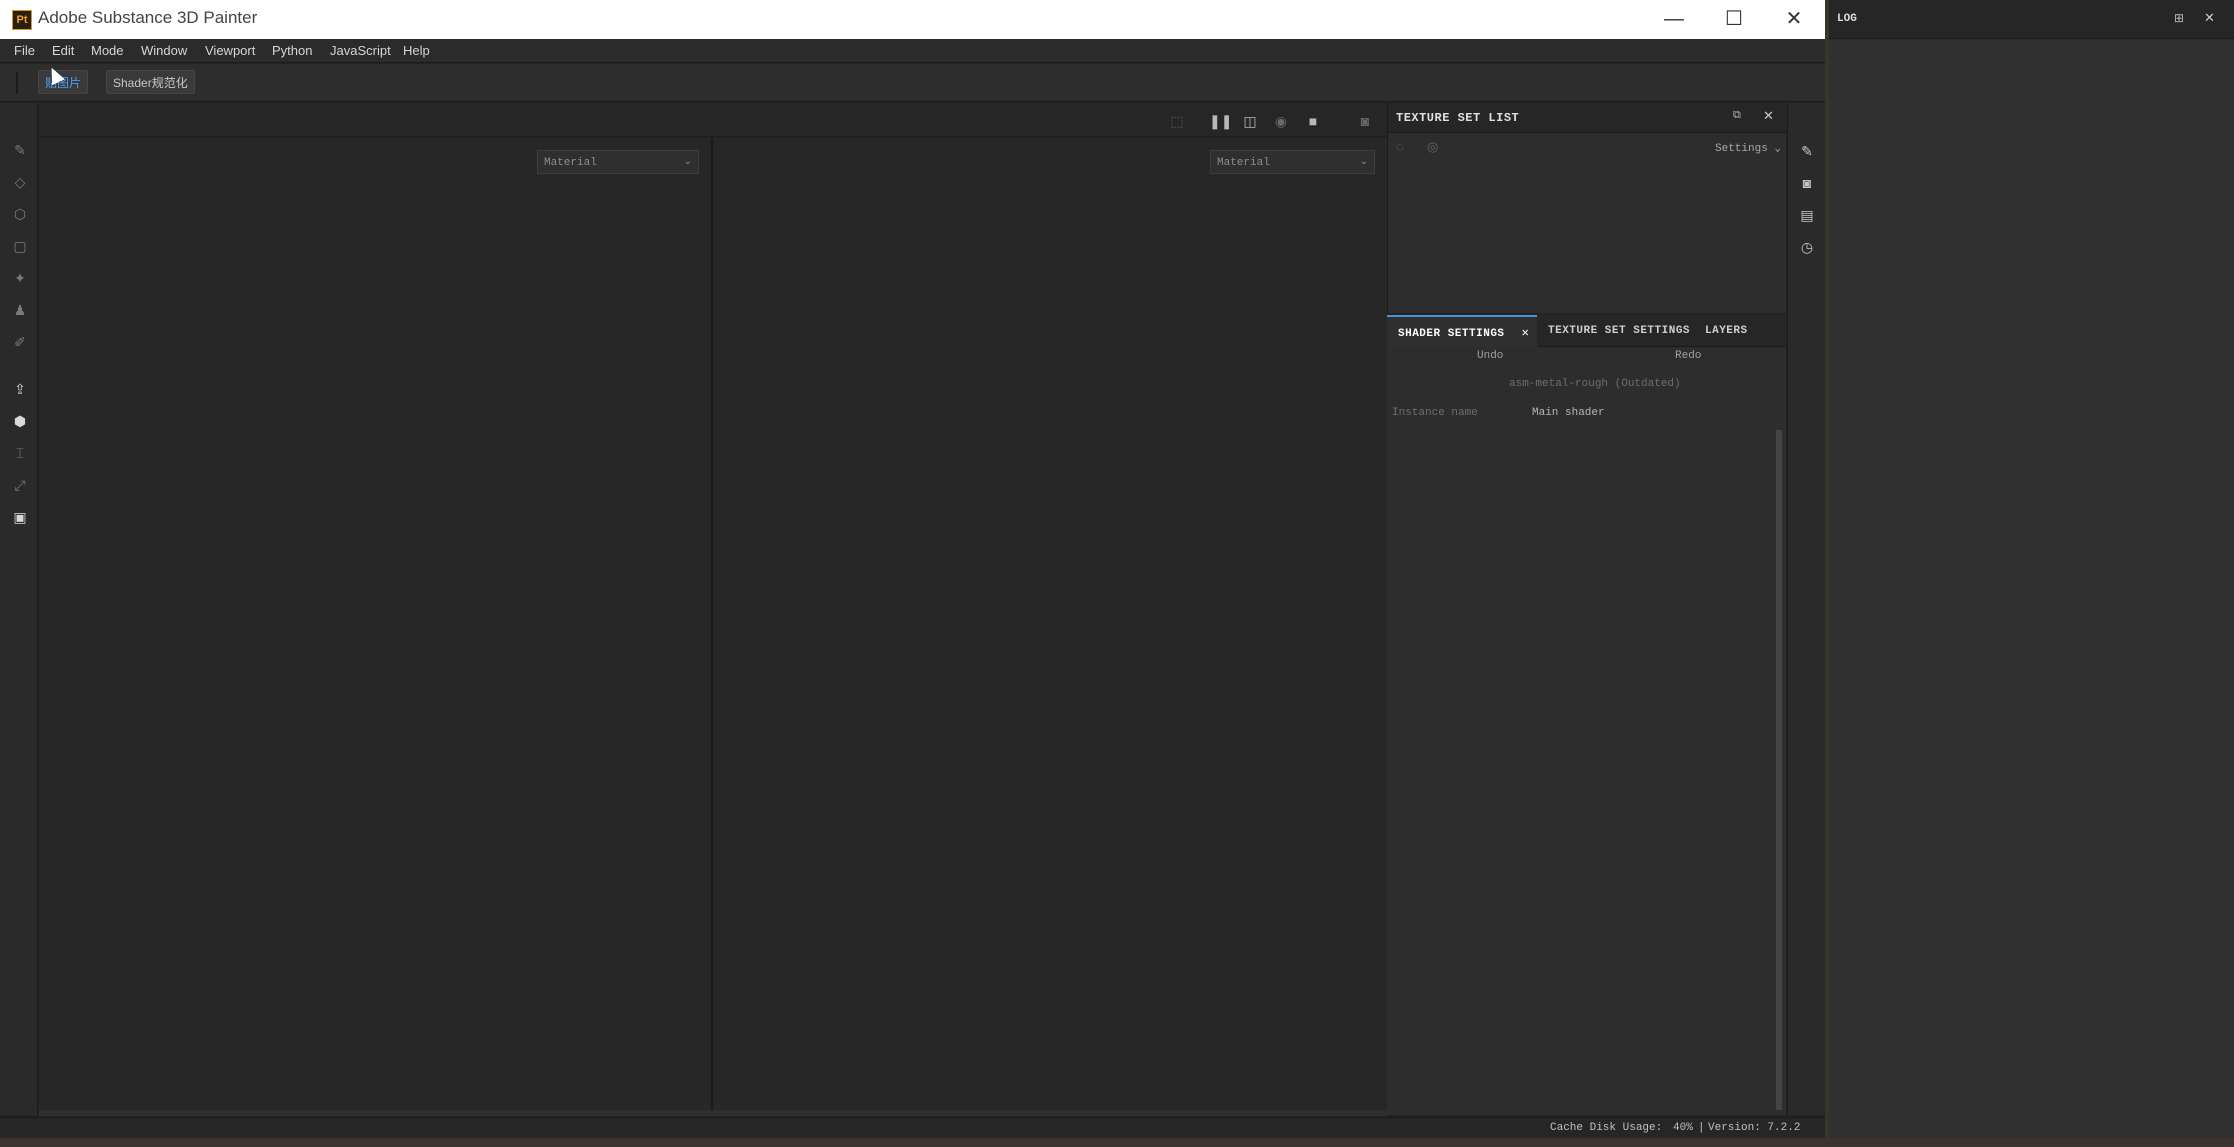 The image size is (2234, 1147). What do you see at coordinates (1435, 413) in the screenshot?
I see `instance-name-label: Instance name` at bounding box center [1435, 413].